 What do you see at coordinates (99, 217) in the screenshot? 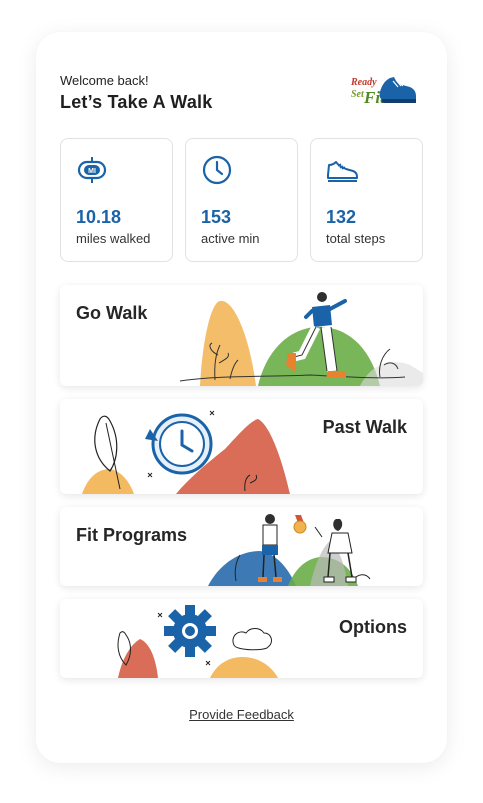
I see `miles-value: 10.18` at bounding box center [99, 217].